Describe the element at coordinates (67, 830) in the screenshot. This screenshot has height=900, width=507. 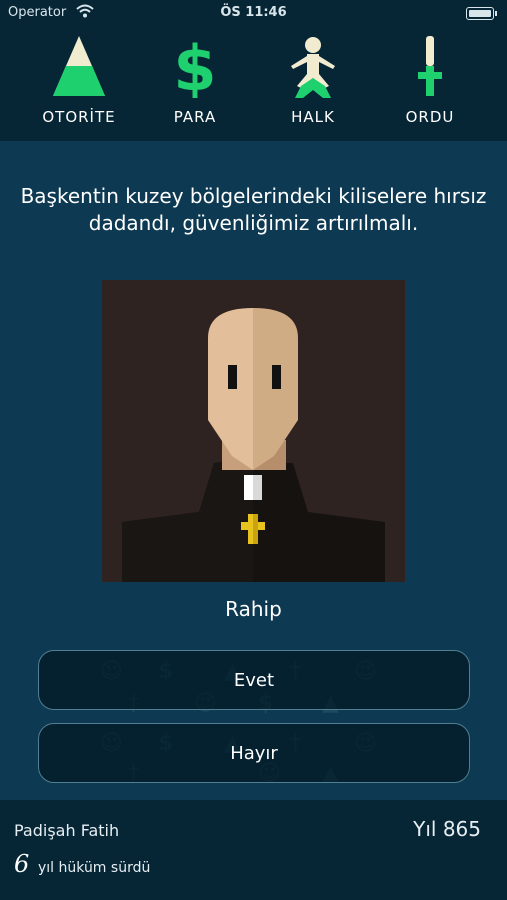
I see `ruler-name: Padişah Fatih` at that location.